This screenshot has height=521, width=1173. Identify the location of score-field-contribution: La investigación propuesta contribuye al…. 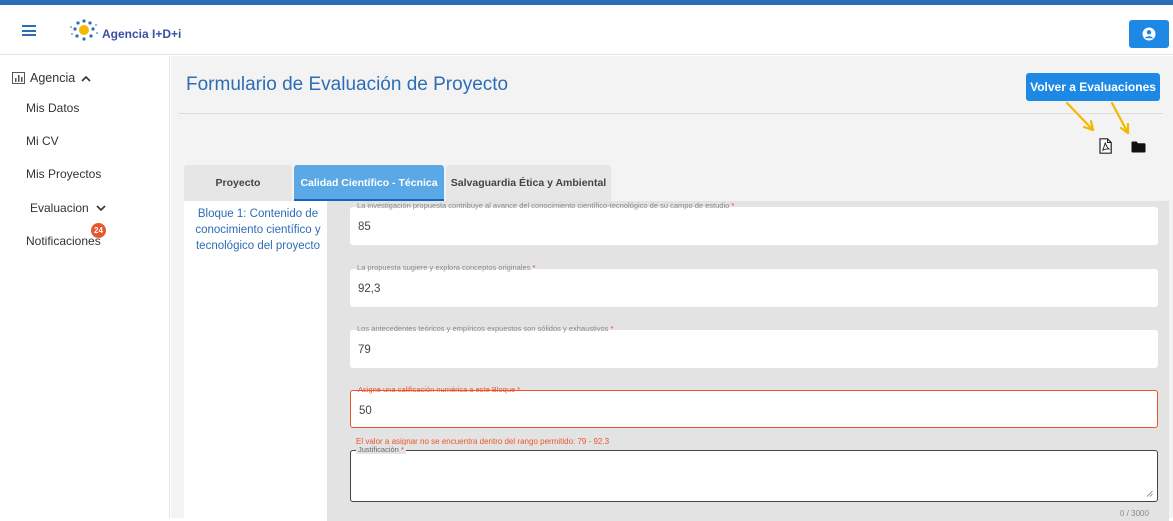
(754, 223).